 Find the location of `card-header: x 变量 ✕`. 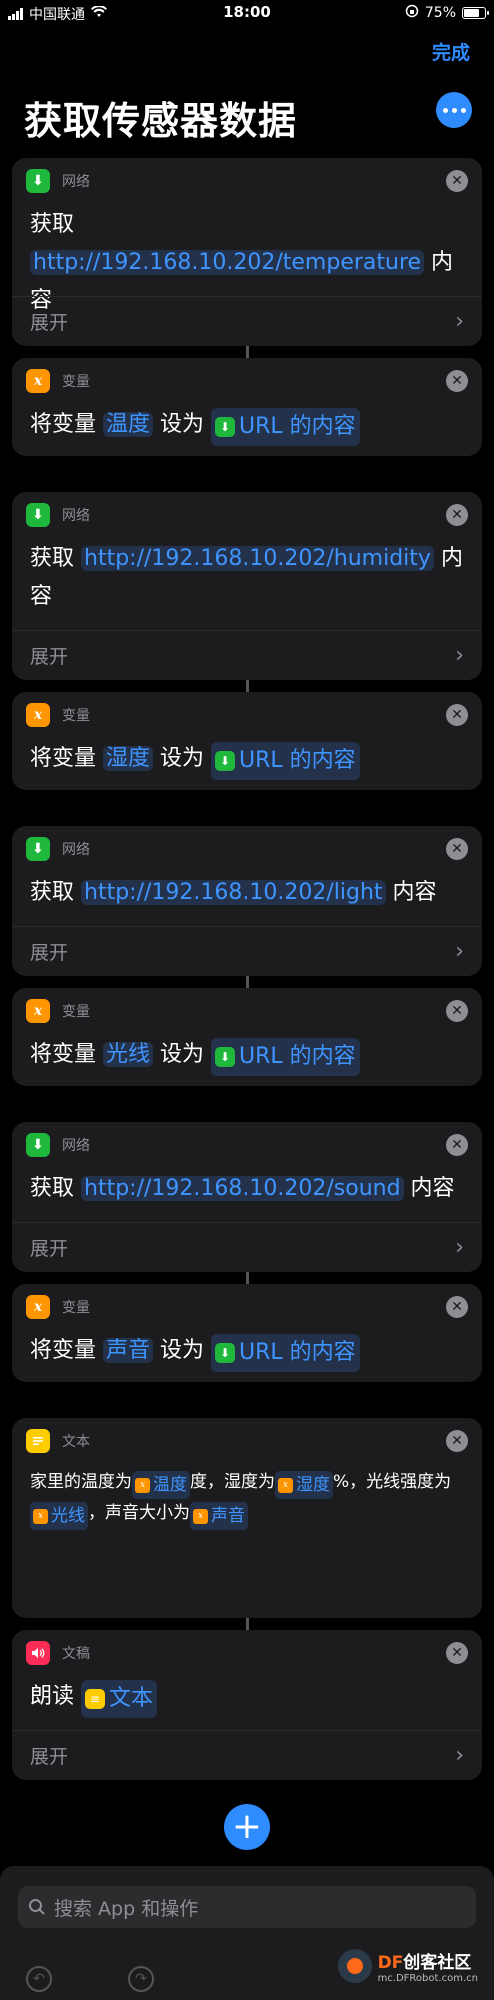

card-header: x 变量 ✕ is located at coordinates (247, 1011).